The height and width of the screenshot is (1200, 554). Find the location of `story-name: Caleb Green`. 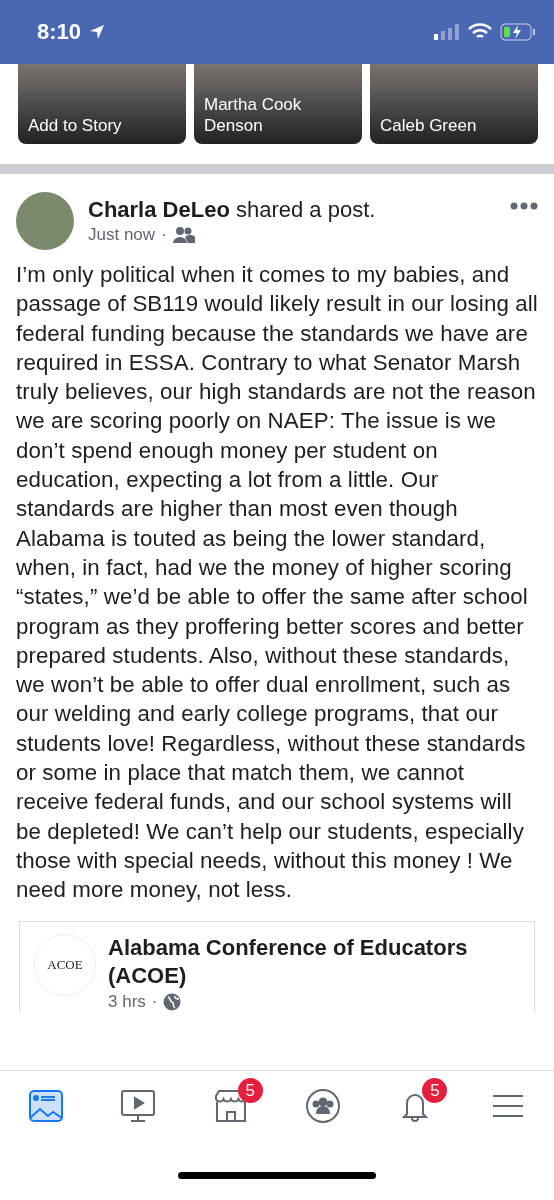

story-name: Caleb Green is located at coordinates (429, 125).